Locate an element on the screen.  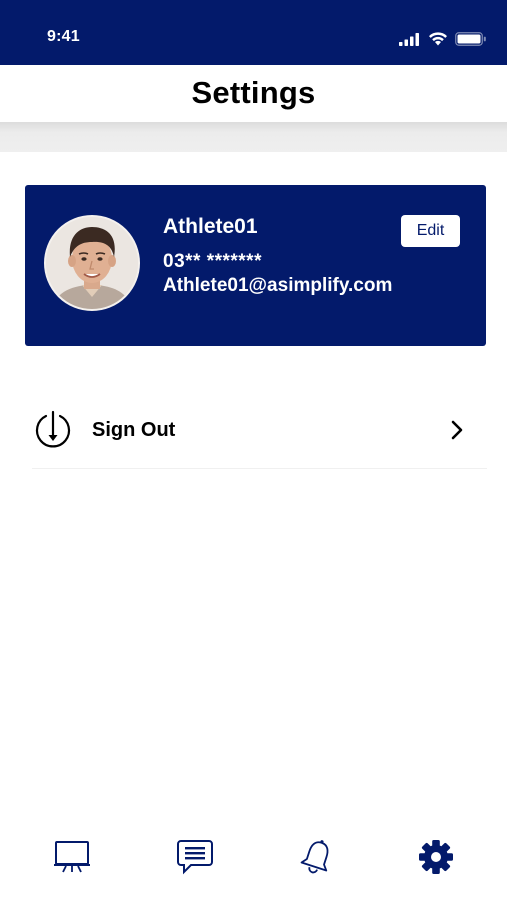
user-name: Athlete01 is located at coordinates (210, 226).